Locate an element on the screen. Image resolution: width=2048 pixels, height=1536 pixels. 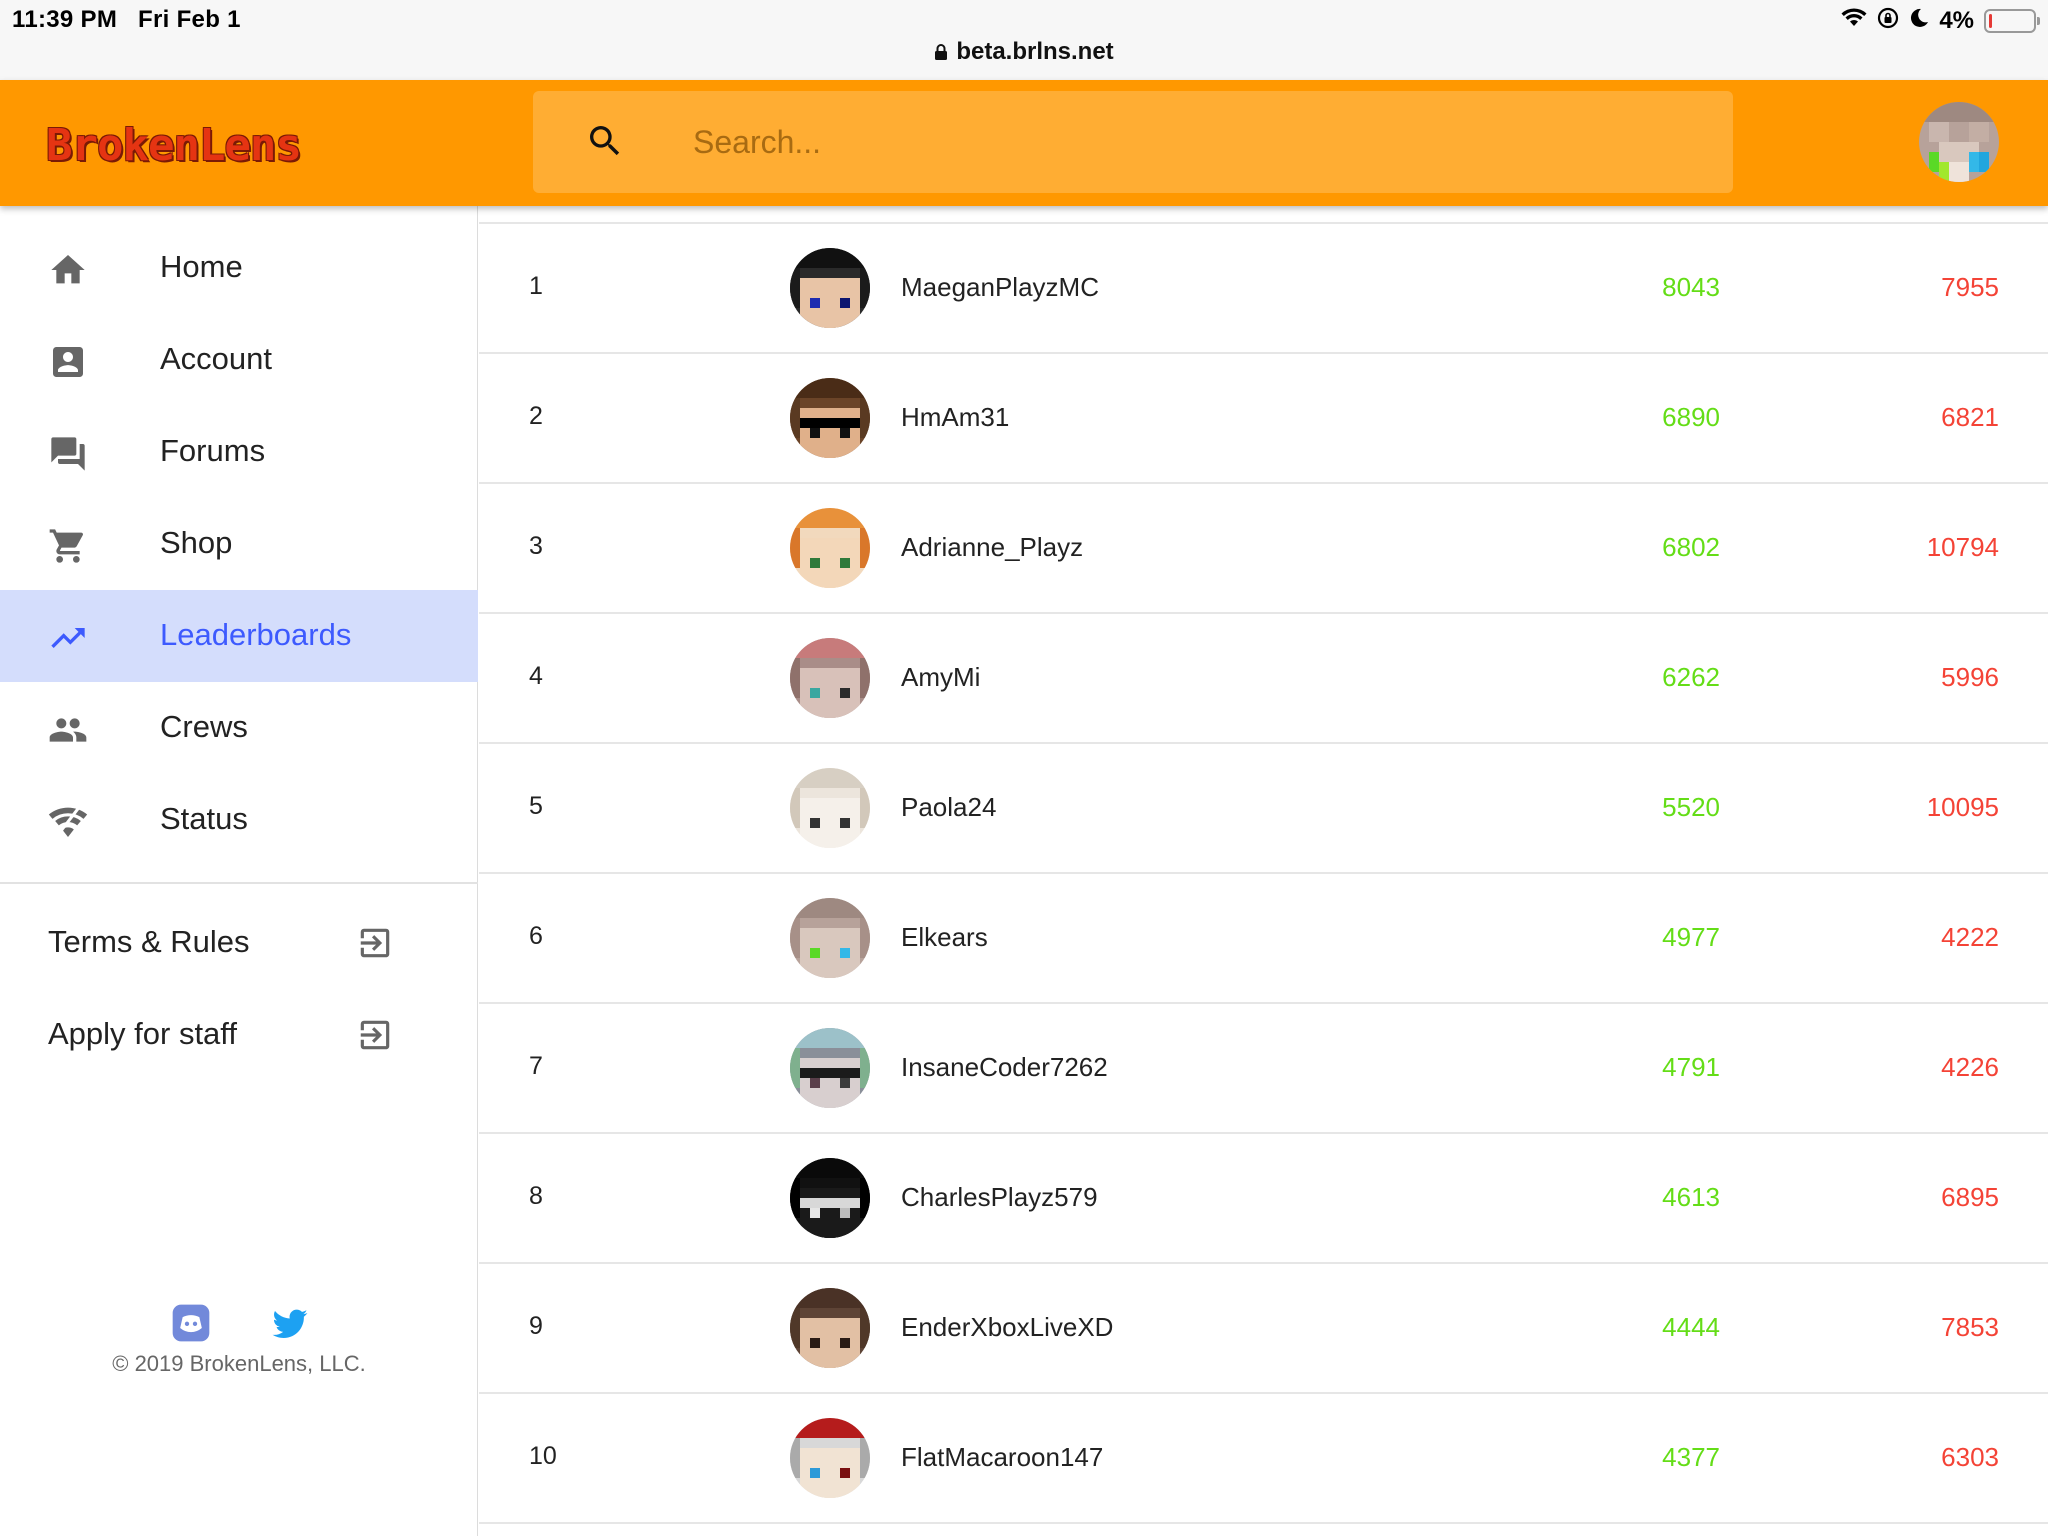
table-row: 10 FlatMacaroon147 4377 6303 is located at coordinates (1263, 1459).